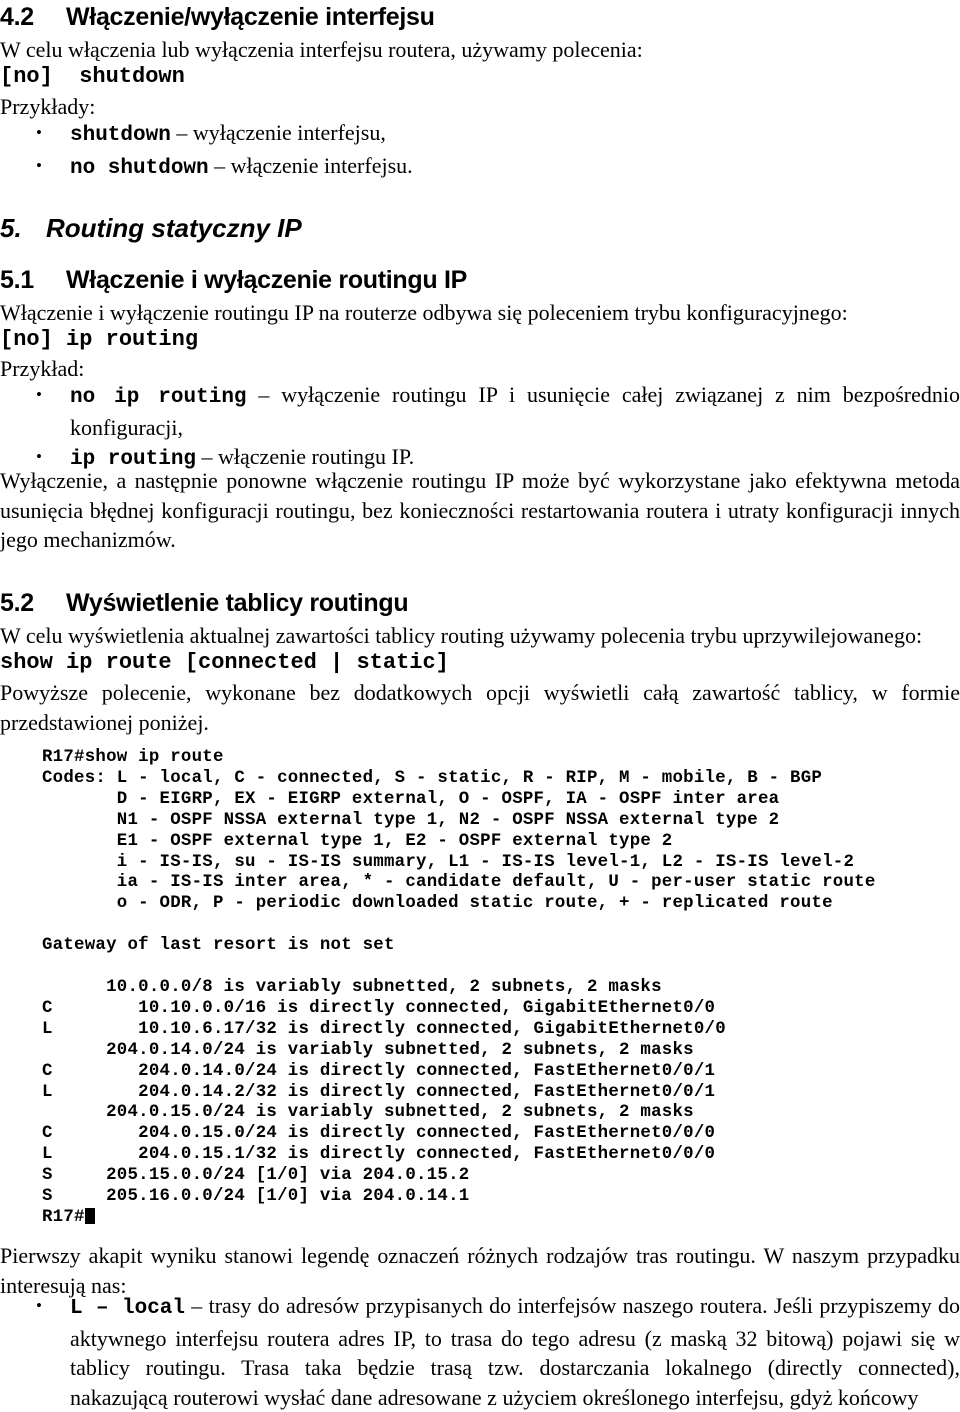 Image resolution: width=960 pixels, height=1412 pixels. I want to click on heading-5-1-title: Włączenie i wyłączenie routingu IP, so click(267, 280).